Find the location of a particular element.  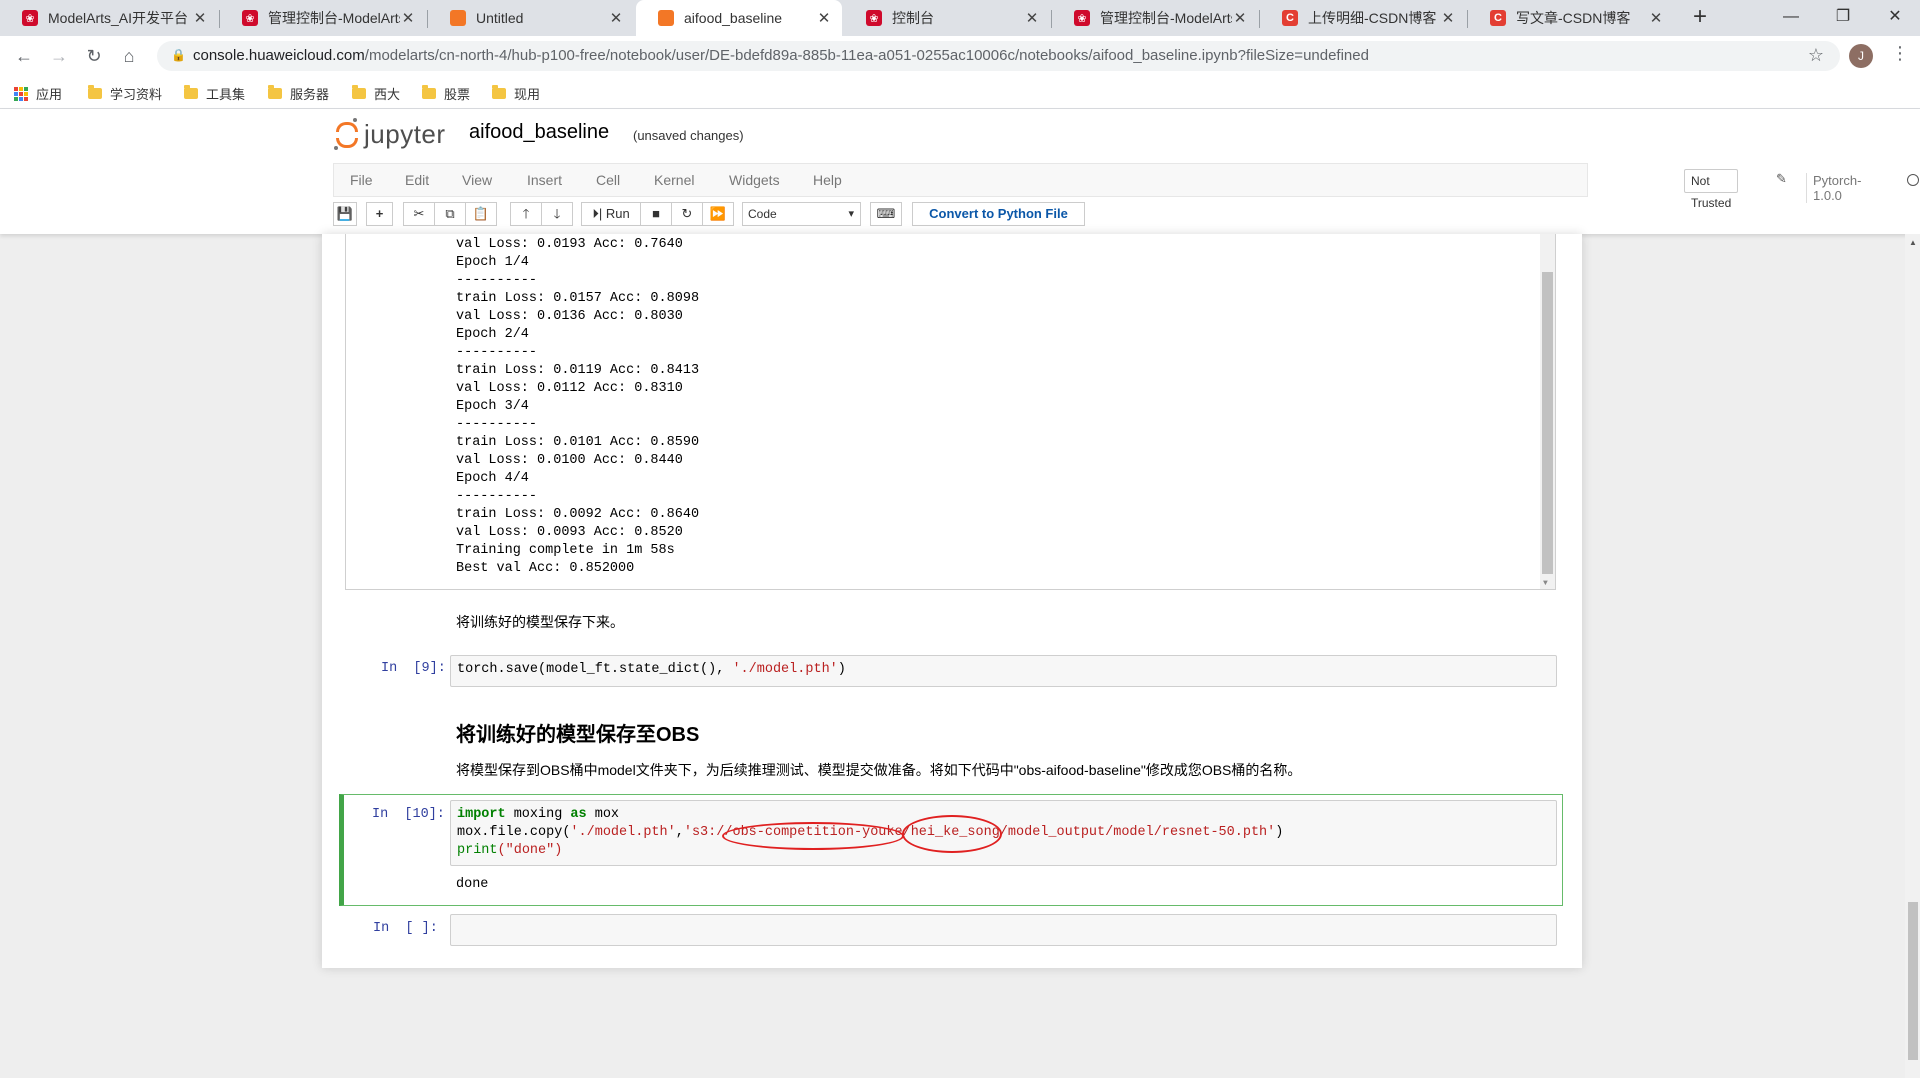

lock-icon: 🔒 is located at coordinates (178, 55).